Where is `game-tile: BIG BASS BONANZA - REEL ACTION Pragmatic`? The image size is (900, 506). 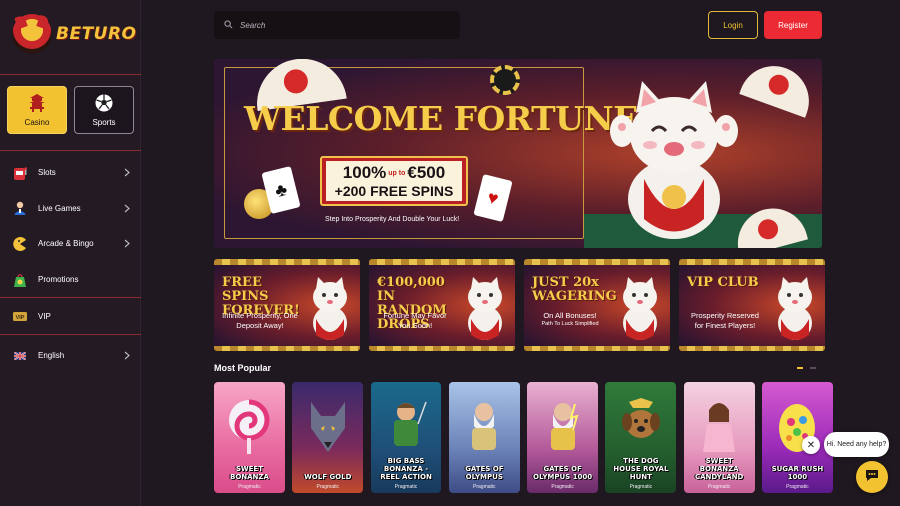 game-tile: BIG BASS BONANZA - REEL ACTION Pragmatic is located at coordinates (406, 437).